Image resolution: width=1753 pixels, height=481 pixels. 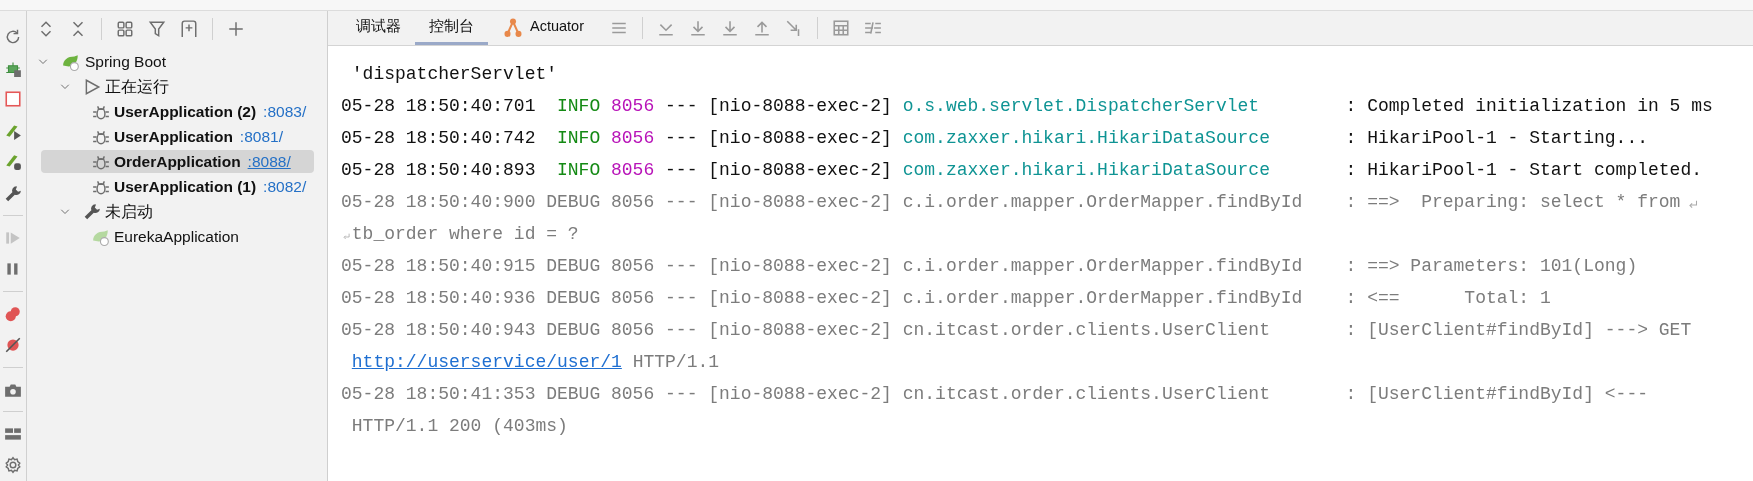 What do you see at coordinates (13, 434) in the screenshot?
I see `layout-icon` at bounding box center [13, 434].